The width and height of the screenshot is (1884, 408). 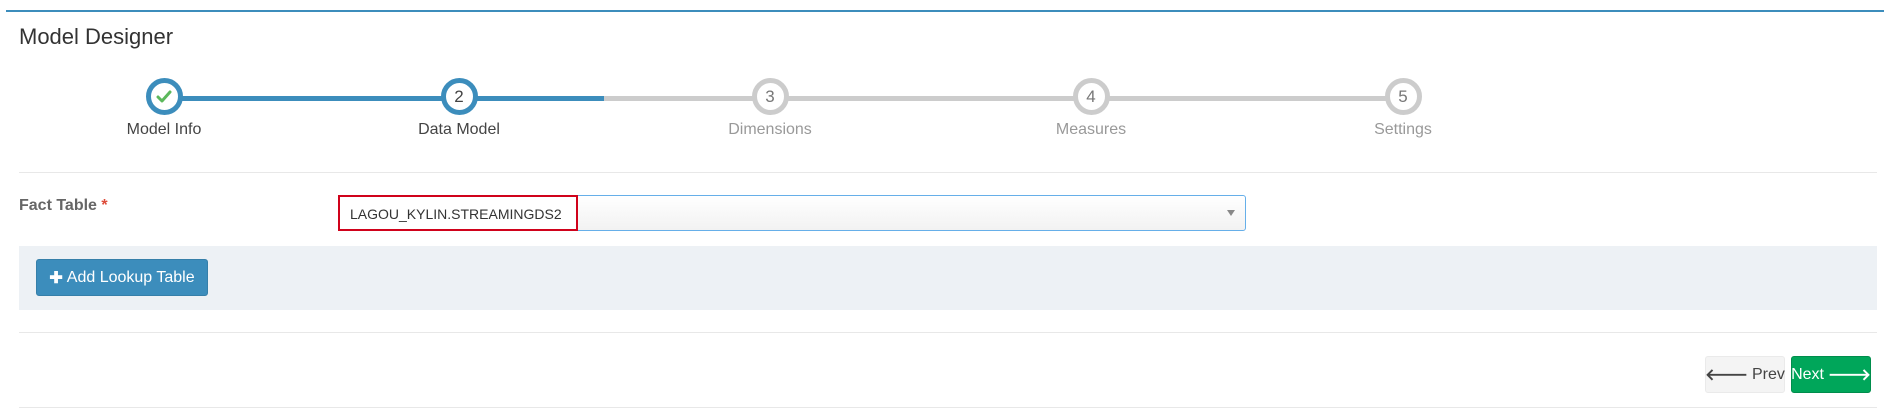 I want to click on step-label: Model Info, so click(x=164, y=129).